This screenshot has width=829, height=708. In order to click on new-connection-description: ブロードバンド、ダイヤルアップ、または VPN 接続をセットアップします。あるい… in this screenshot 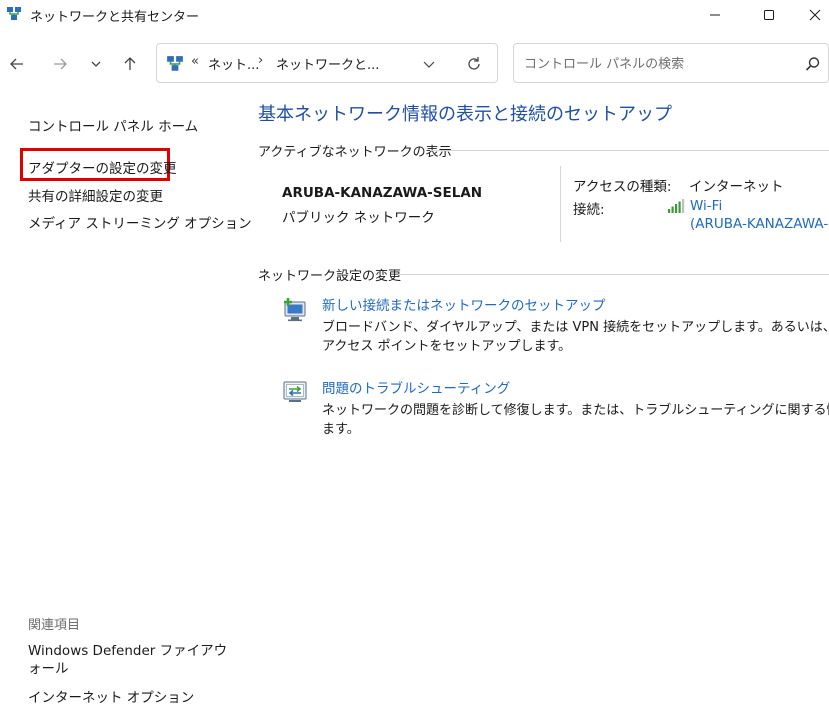, I will do `click(575, 327)`.